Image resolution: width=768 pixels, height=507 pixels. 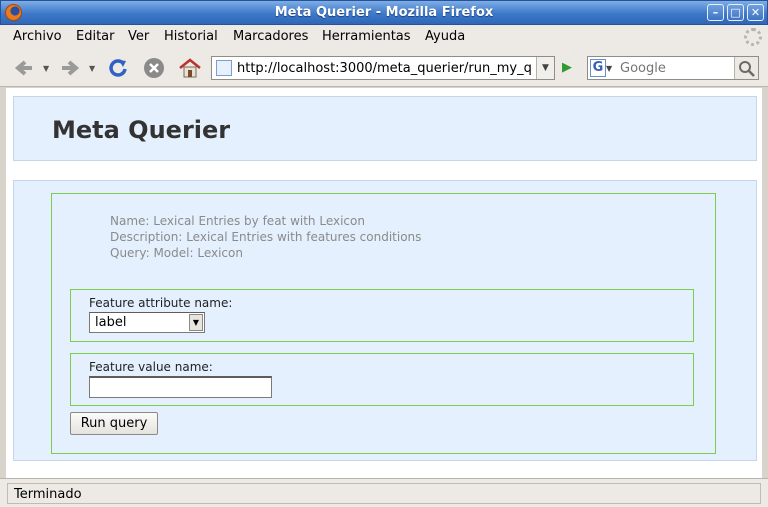 What do you see at coordinates (715, 12) in the screenshot?
I see `minimize-icon: –` at bounding box center [715, 12].